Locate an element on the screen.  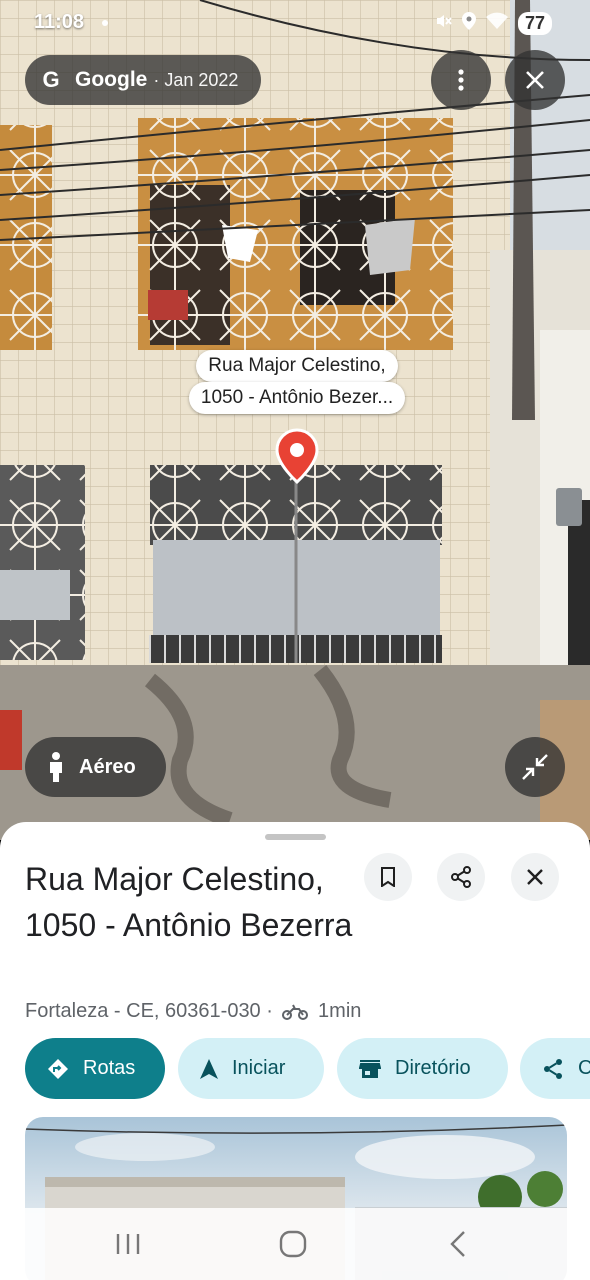
travel-time: 1min is located at coordinates (340, 1011).